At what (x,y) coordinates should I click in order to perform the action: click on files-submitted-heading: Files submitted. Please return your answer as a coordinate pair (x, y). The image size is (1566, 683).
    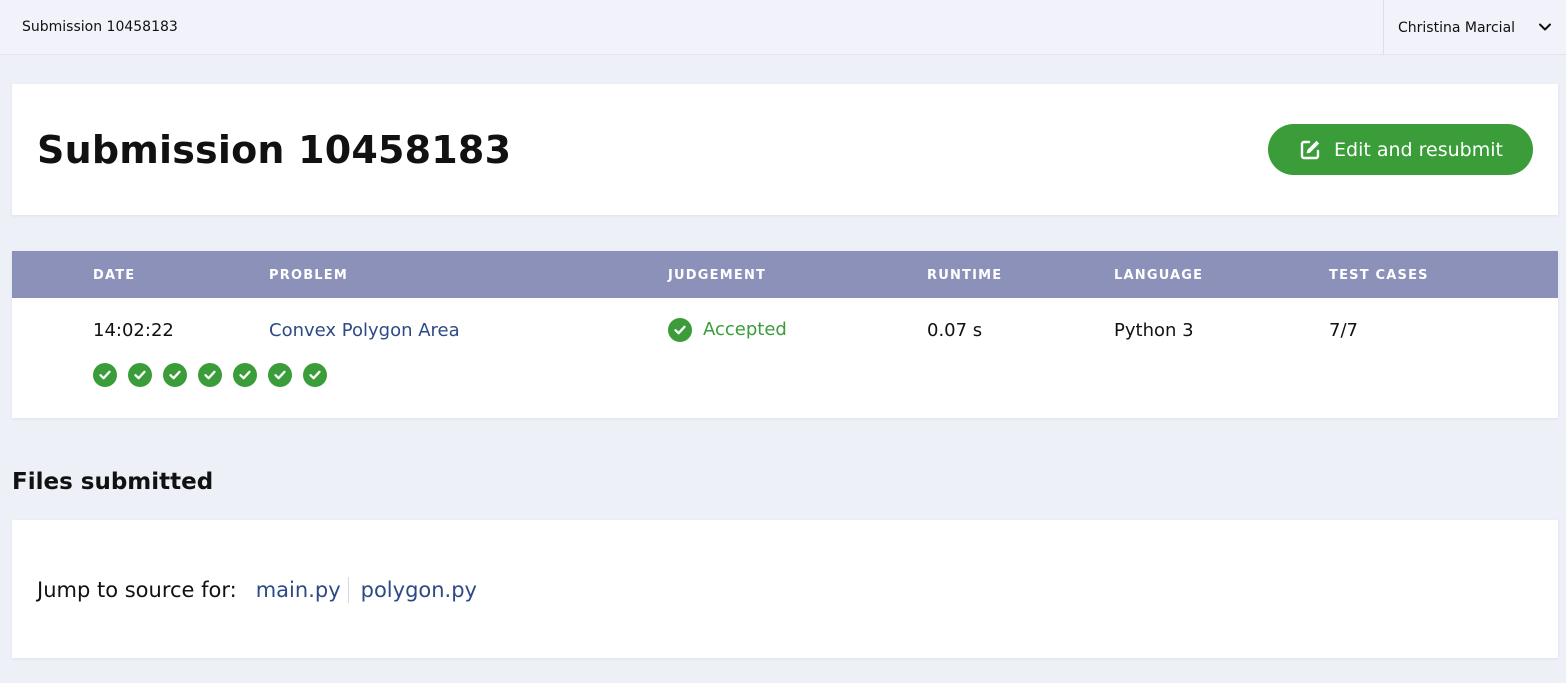
    Looking at the image, I should click on (113, 482).